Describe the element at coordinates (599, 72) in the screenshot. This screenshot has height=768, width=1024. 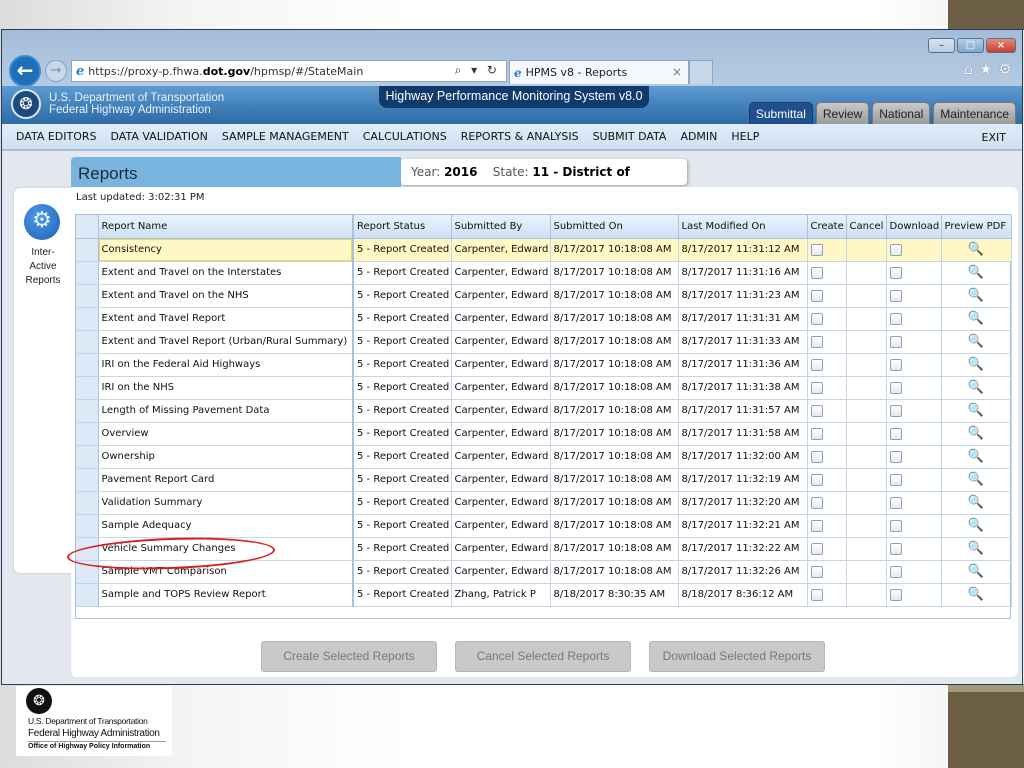
I see `browser-tab: e HPMS v8 - Reports ×` at that location.